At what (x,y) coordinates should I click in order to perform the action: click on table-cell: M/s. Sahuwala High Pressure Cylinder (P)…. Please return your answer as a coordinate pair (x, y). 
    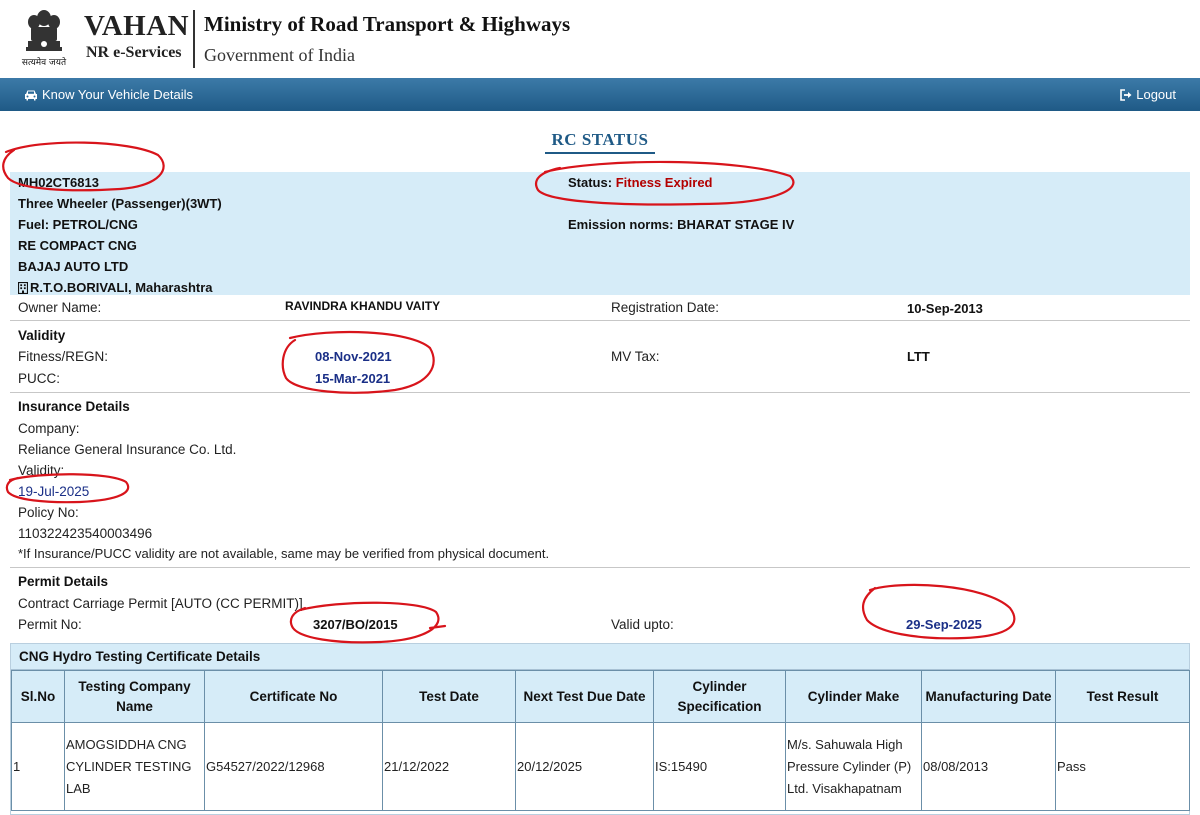
    Looking at the image, I should click on (853, 766).